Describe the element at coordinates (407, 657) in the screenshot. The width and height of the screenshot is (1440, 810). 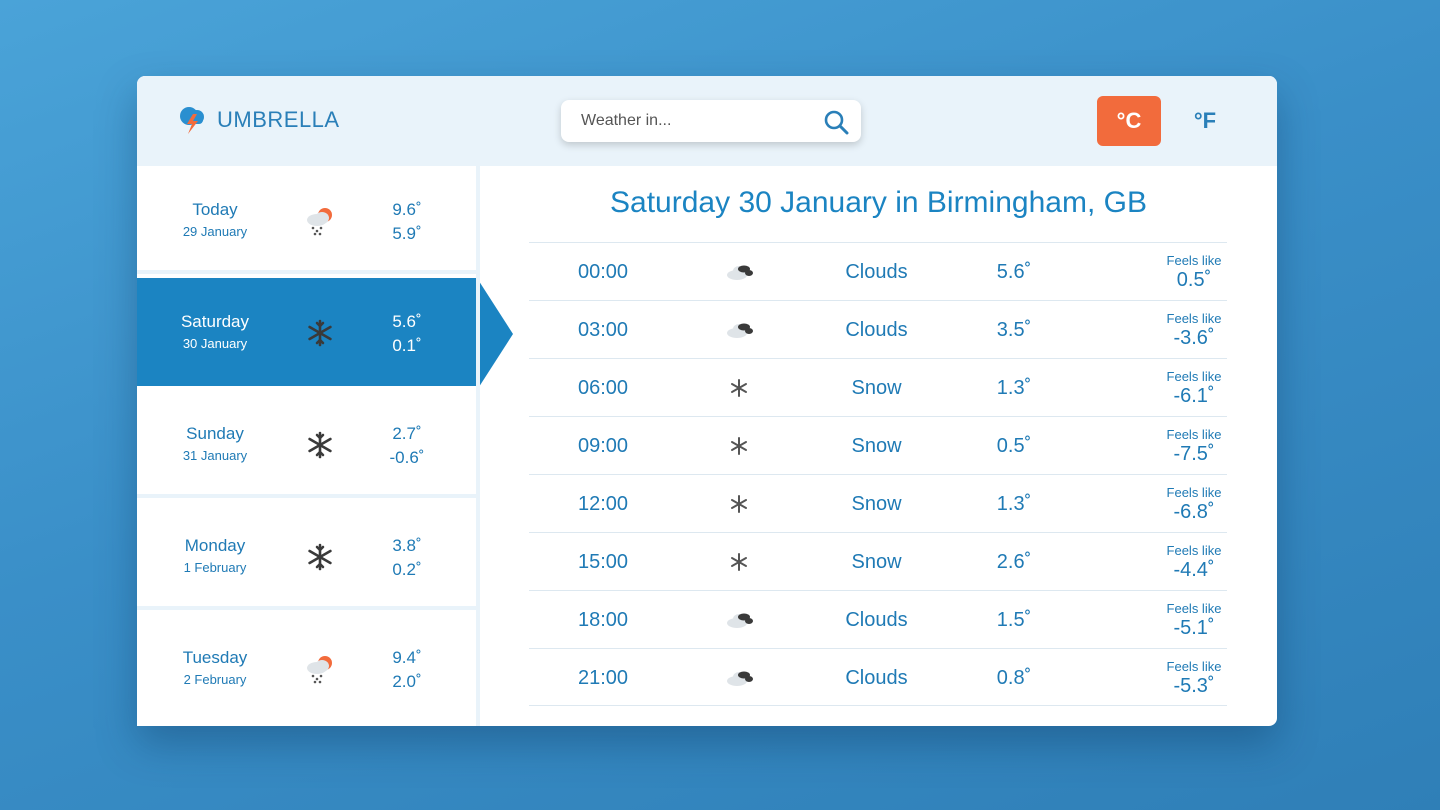
I see `day-high-temp: 9.4˚` at that location.